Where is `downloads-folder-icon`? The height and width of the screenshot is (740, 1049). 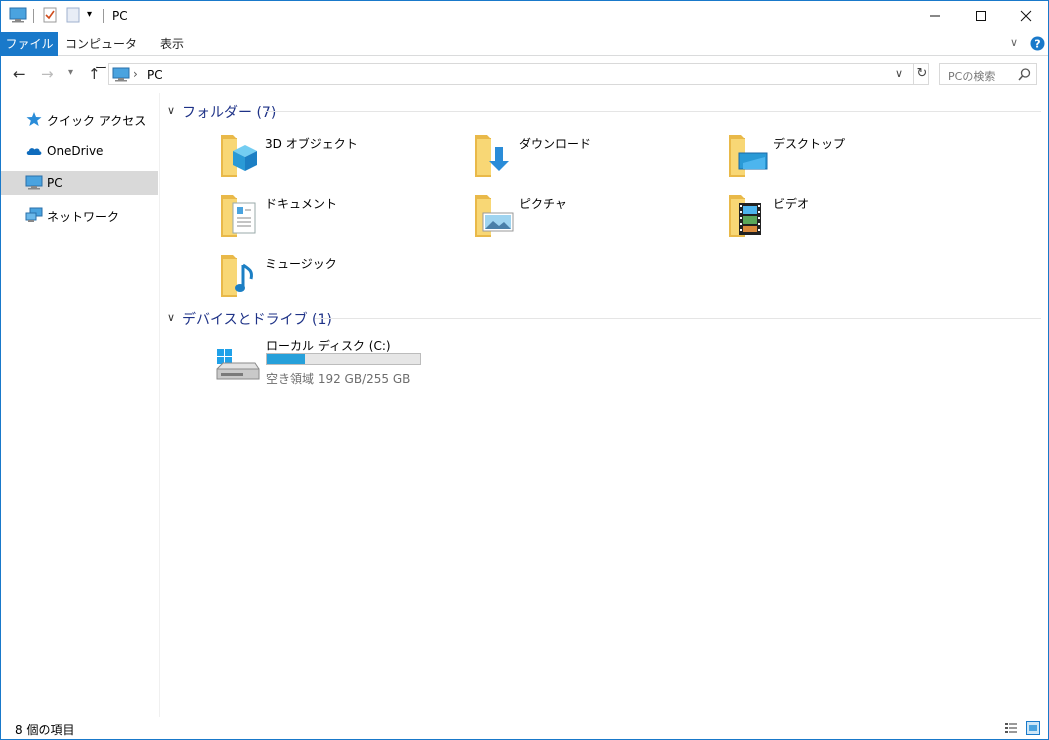
downloads-folder-icon is located at coordinates (492, 156).